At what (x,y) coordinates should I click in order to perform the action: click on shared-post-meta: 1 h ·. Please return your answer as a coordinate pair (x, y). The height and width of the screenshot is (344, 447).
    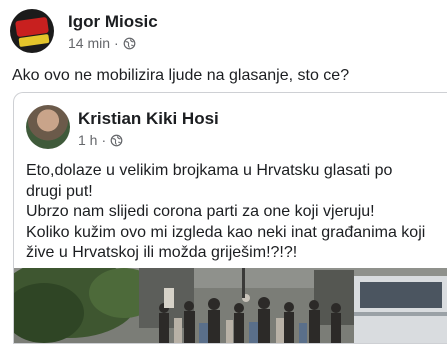
    Looking at the image, I should click on (100, 140).